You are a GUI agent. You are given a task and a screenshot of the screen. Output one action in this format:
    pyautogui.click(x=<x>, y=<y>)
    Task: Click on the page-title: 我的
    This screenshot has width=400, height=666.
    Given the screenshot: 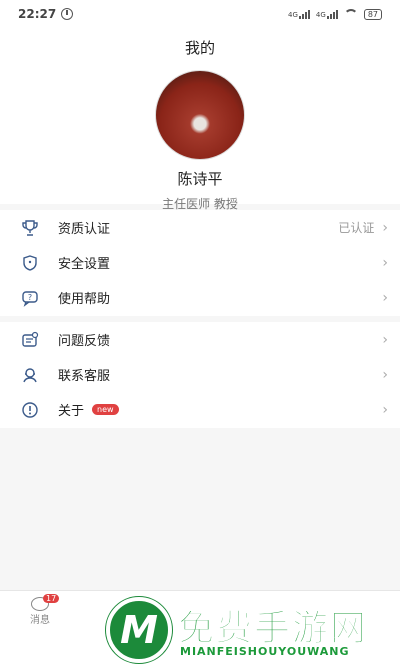 What is the action you would take?
    pyautogui.click(x=199, y=48)
    